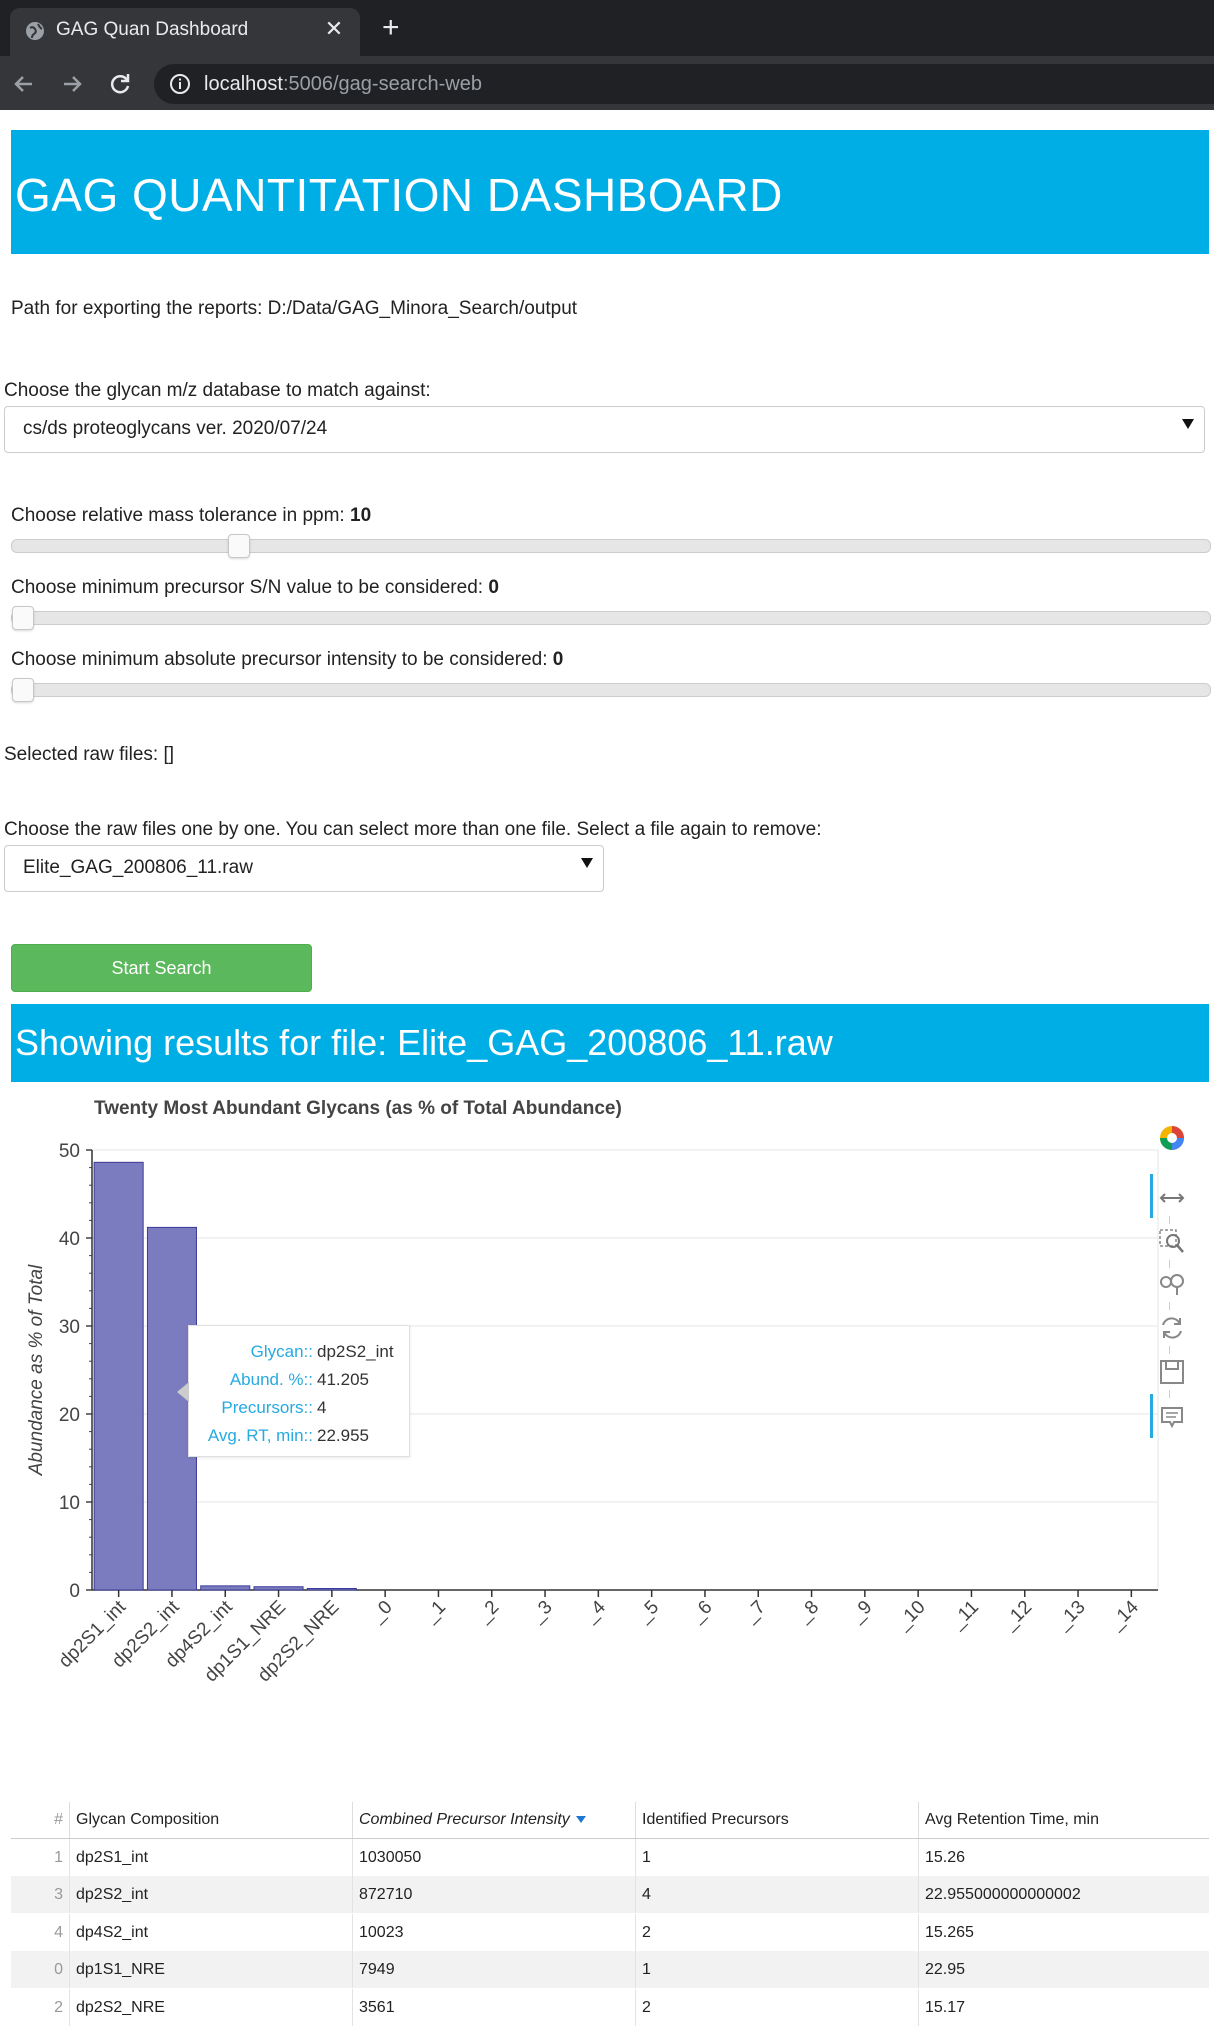 This screenshot has width=1214, height=2026. Describe the element at coordinates (35, 31) in the screenshot. I see `globe-icon` at that location.